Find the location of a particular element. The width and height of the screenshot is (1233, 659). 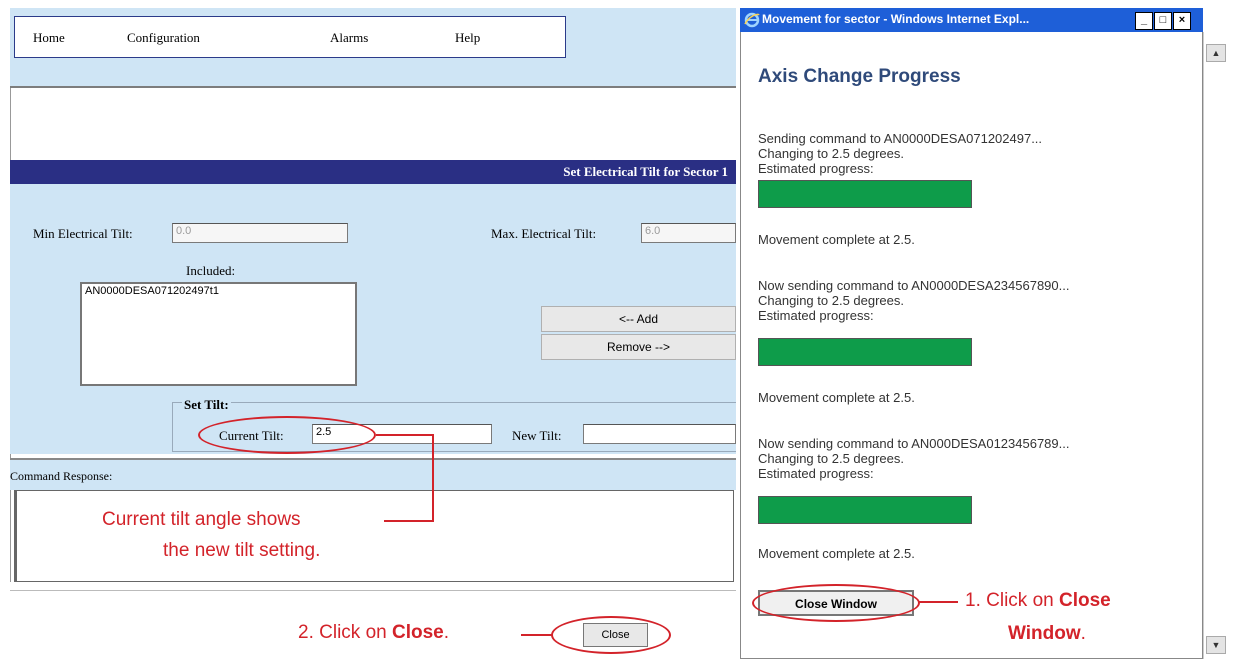

section-title: Set Electrical Tilt for Sector 1 is located at coordinates (645, 171).